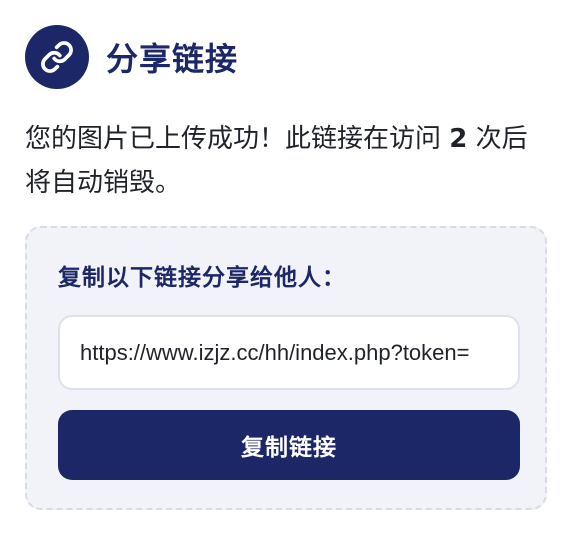 The image size is (571, 536). What do you see at coordinates (289, 445) in the screenshot?
I see `copy-link-button: 复制链接` at bounding box center [289, 445].